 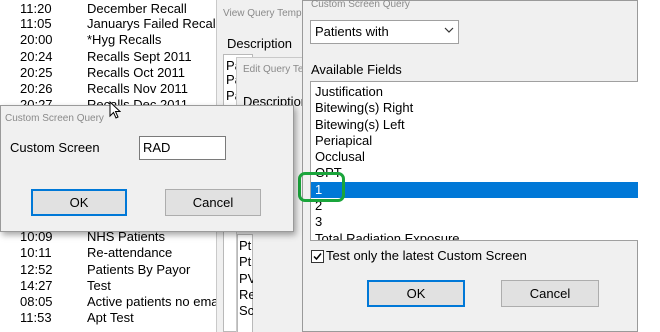 I want to click on list-item: 10:11 Re-attendance, so click(x=115, y=252).